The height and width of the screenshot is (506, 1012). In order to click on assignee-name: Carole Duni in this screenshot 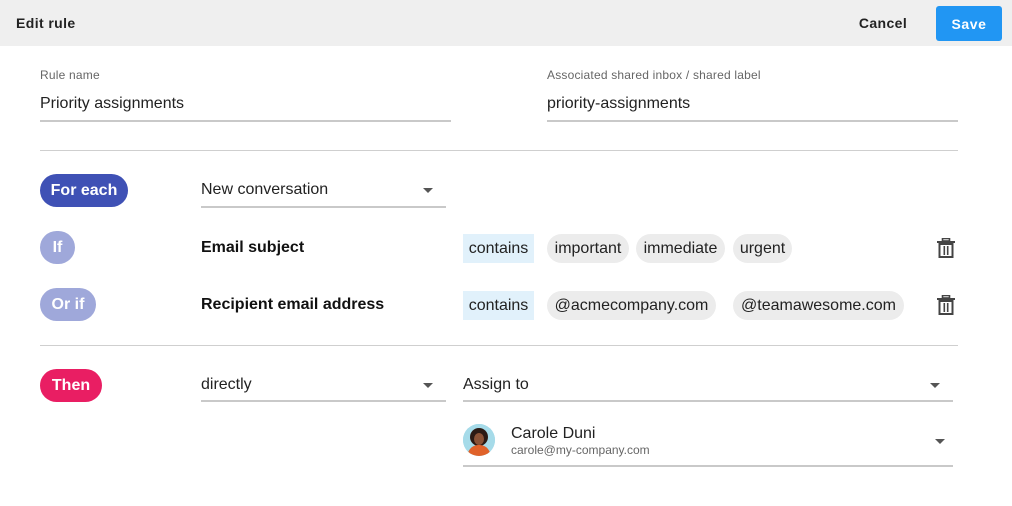, I will do `click(553, 434)`.